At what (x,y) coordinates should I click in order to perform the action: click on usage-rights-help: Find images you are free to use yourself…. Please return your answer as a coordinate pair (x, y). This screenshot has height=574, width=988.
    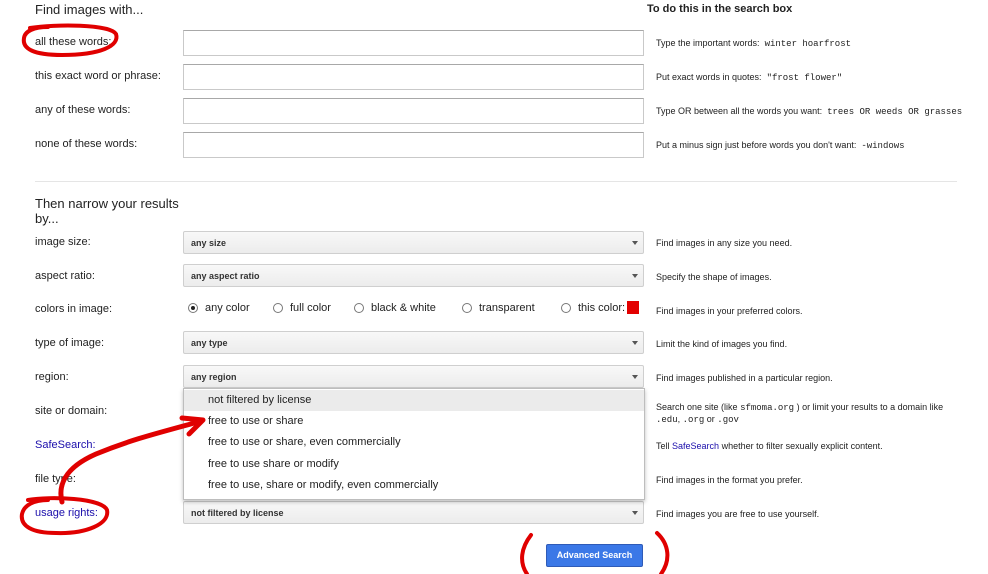
    Looking at the image, I should click on (738, 514).